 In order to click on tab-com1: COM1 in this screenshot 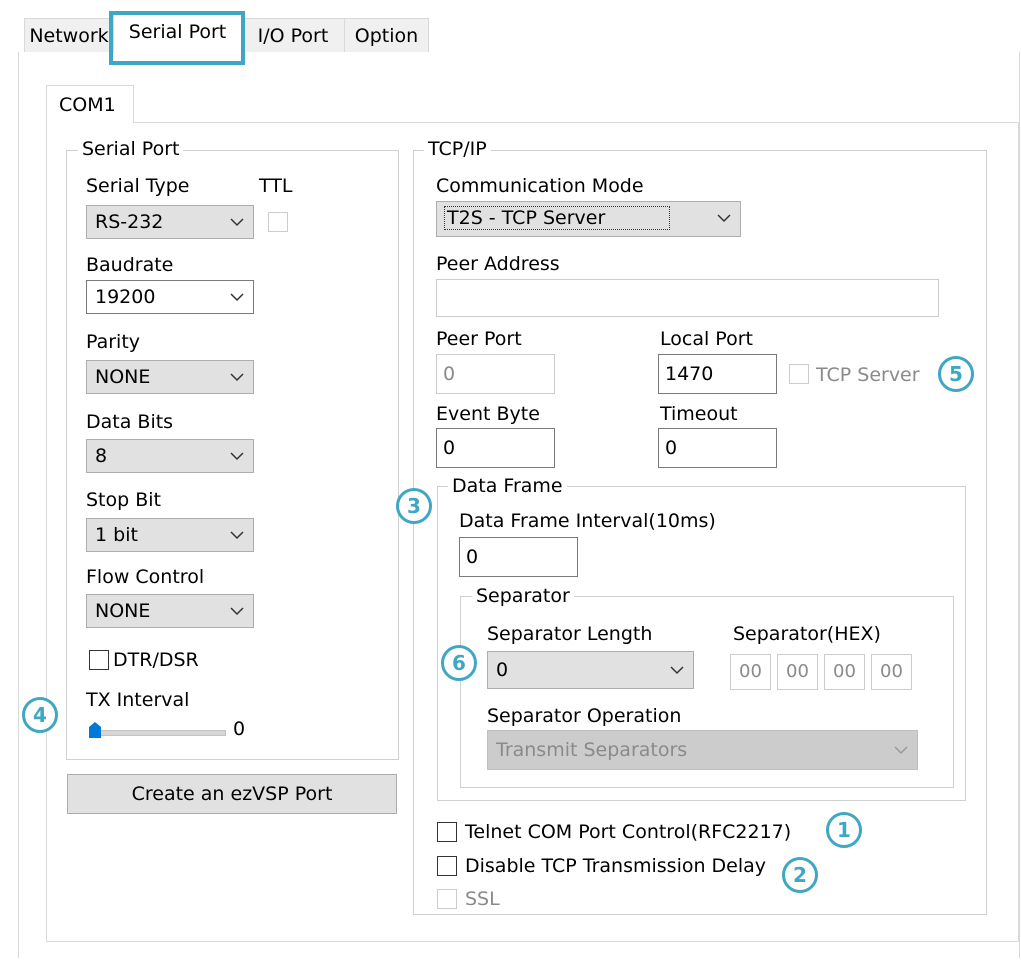, I will do `click(90, 104)`.